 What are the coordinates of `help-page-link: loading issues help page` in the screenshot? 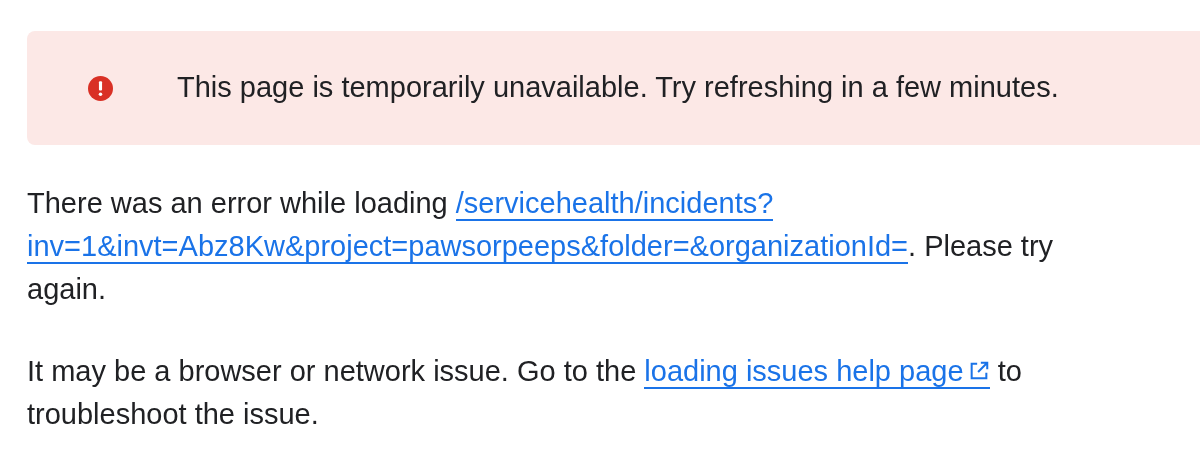 It's located at (817, 372).